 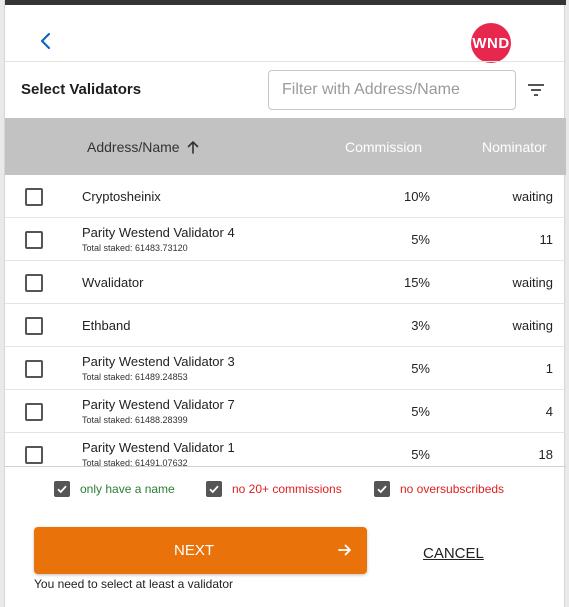 What do you see at coordinates (285, 196) in the screenshot?
I see `table-row: Cryptosheinix 10% waiting` at bounding box center [285, 196].